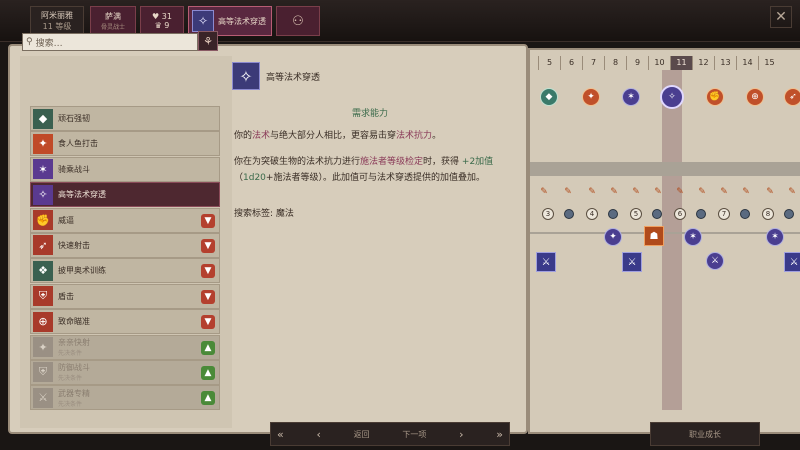 The width and height of the screenshot is (800, 450). What do you see at coordinates (591, 97) in the screenshot?
I see `feat-node: ✦` at bounding box center [591, 97].